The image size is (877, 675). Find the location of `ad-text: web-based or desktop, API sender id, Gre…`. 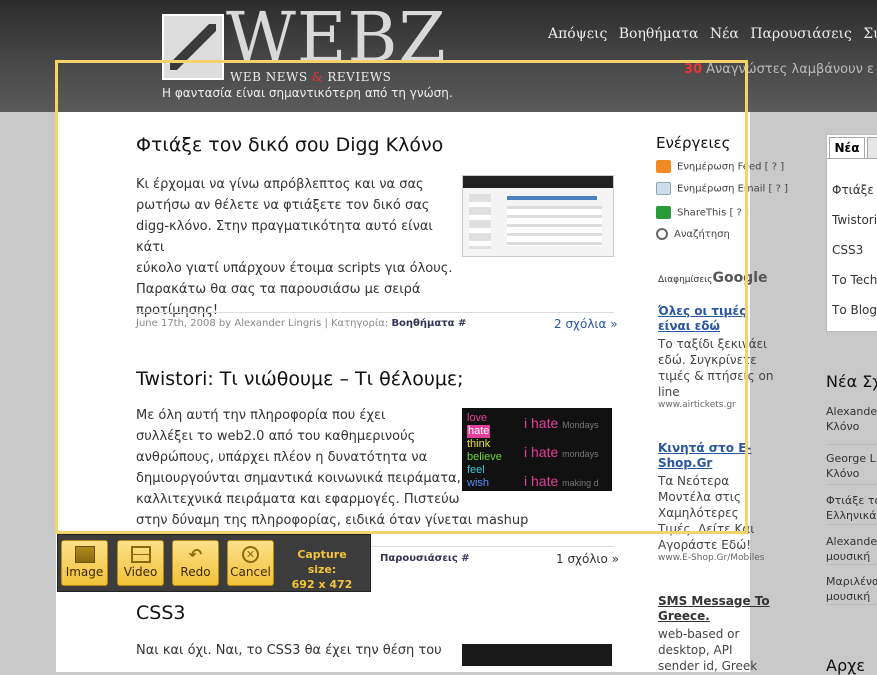

ad-text: web-based or desktop, API sender id, Gre… is located at coordinates (708, 650).